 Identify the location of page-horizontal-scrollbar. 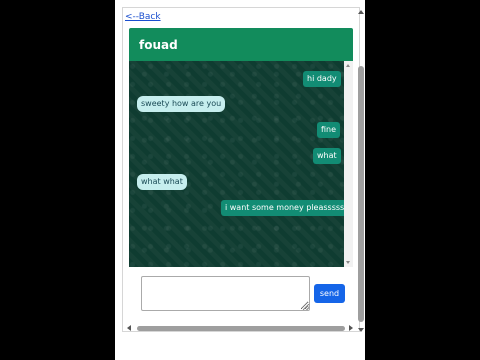
(240, 328).